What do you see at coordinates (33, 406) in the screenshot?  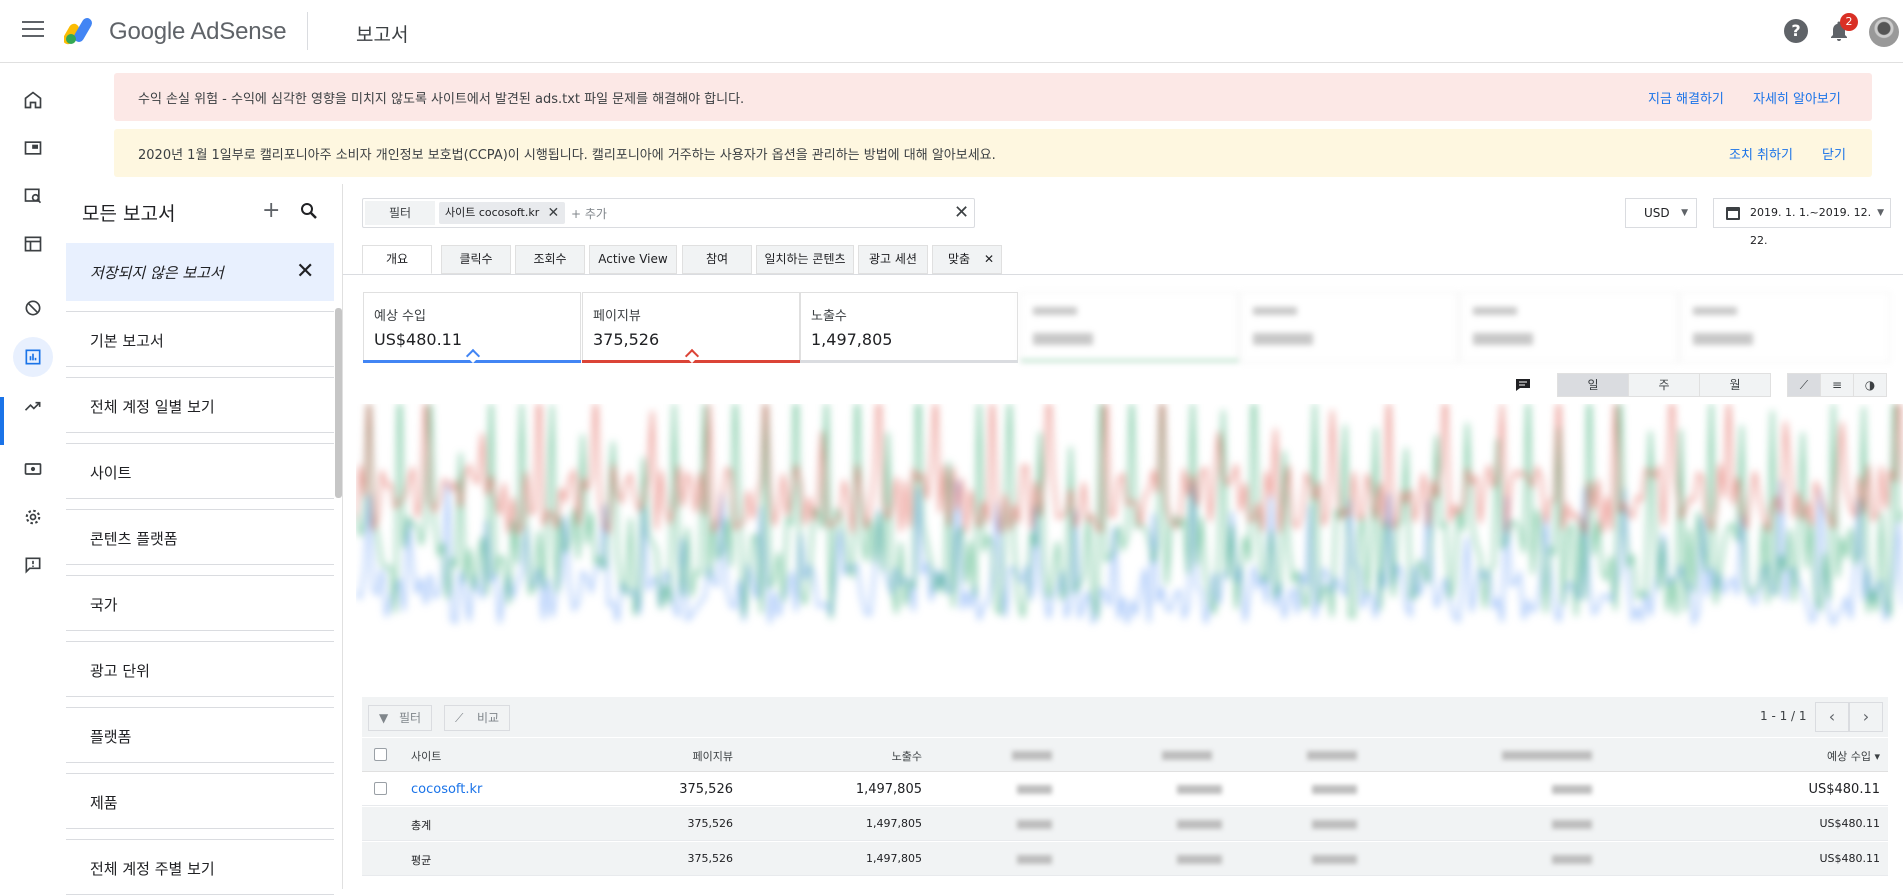 I see `trending-icon` at bounding box center [33, 406].